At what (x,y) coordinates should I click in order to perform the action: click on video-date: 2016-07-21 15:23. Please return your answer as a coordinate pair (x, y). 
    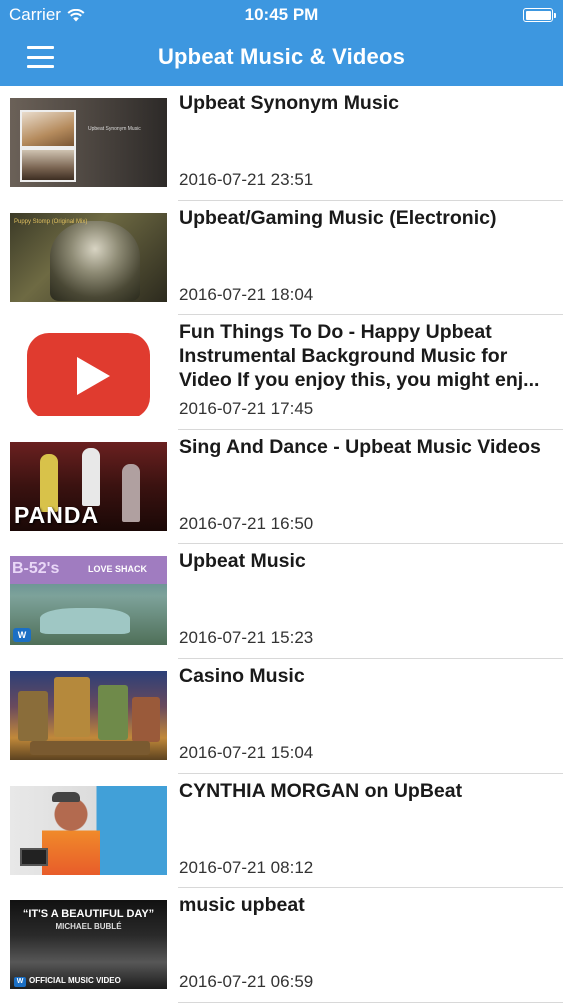
    Looking at the image, I should click on (246, 638).